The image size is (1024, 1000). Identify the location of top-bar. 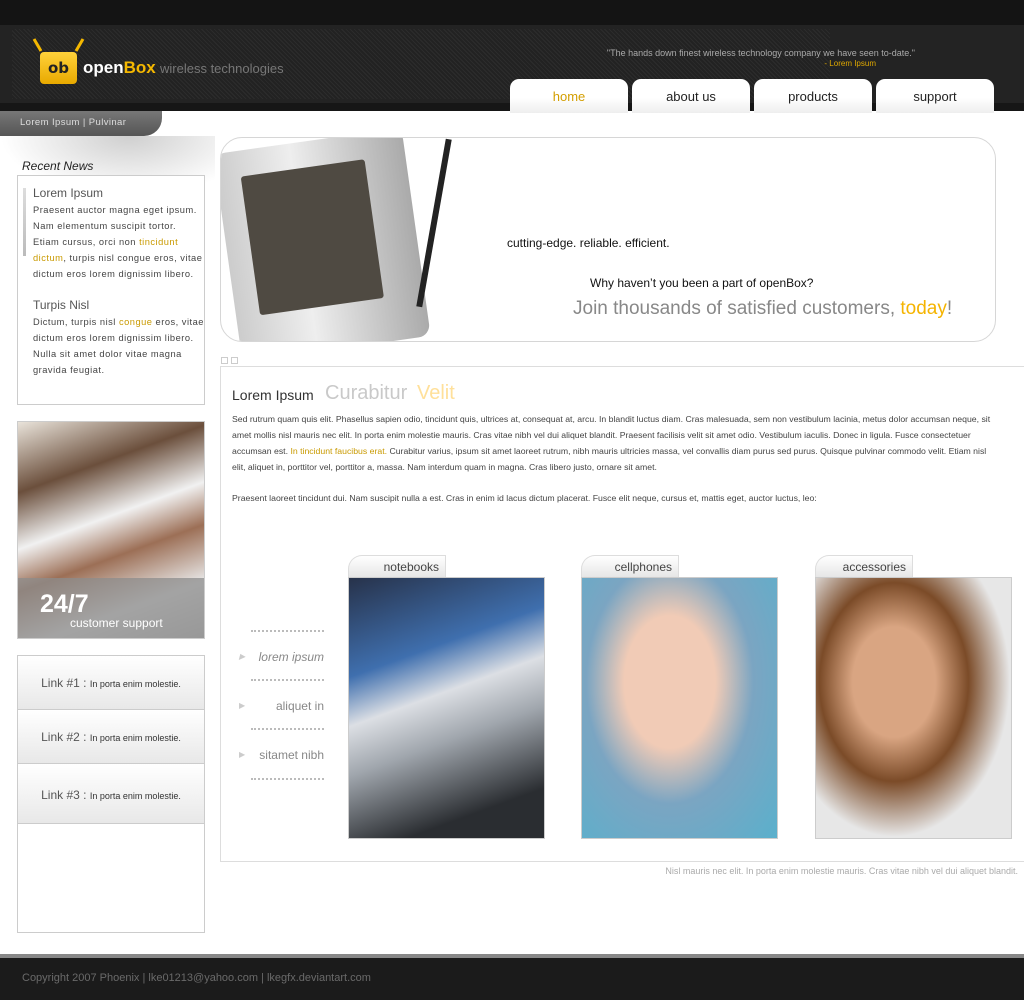
(512, 12).